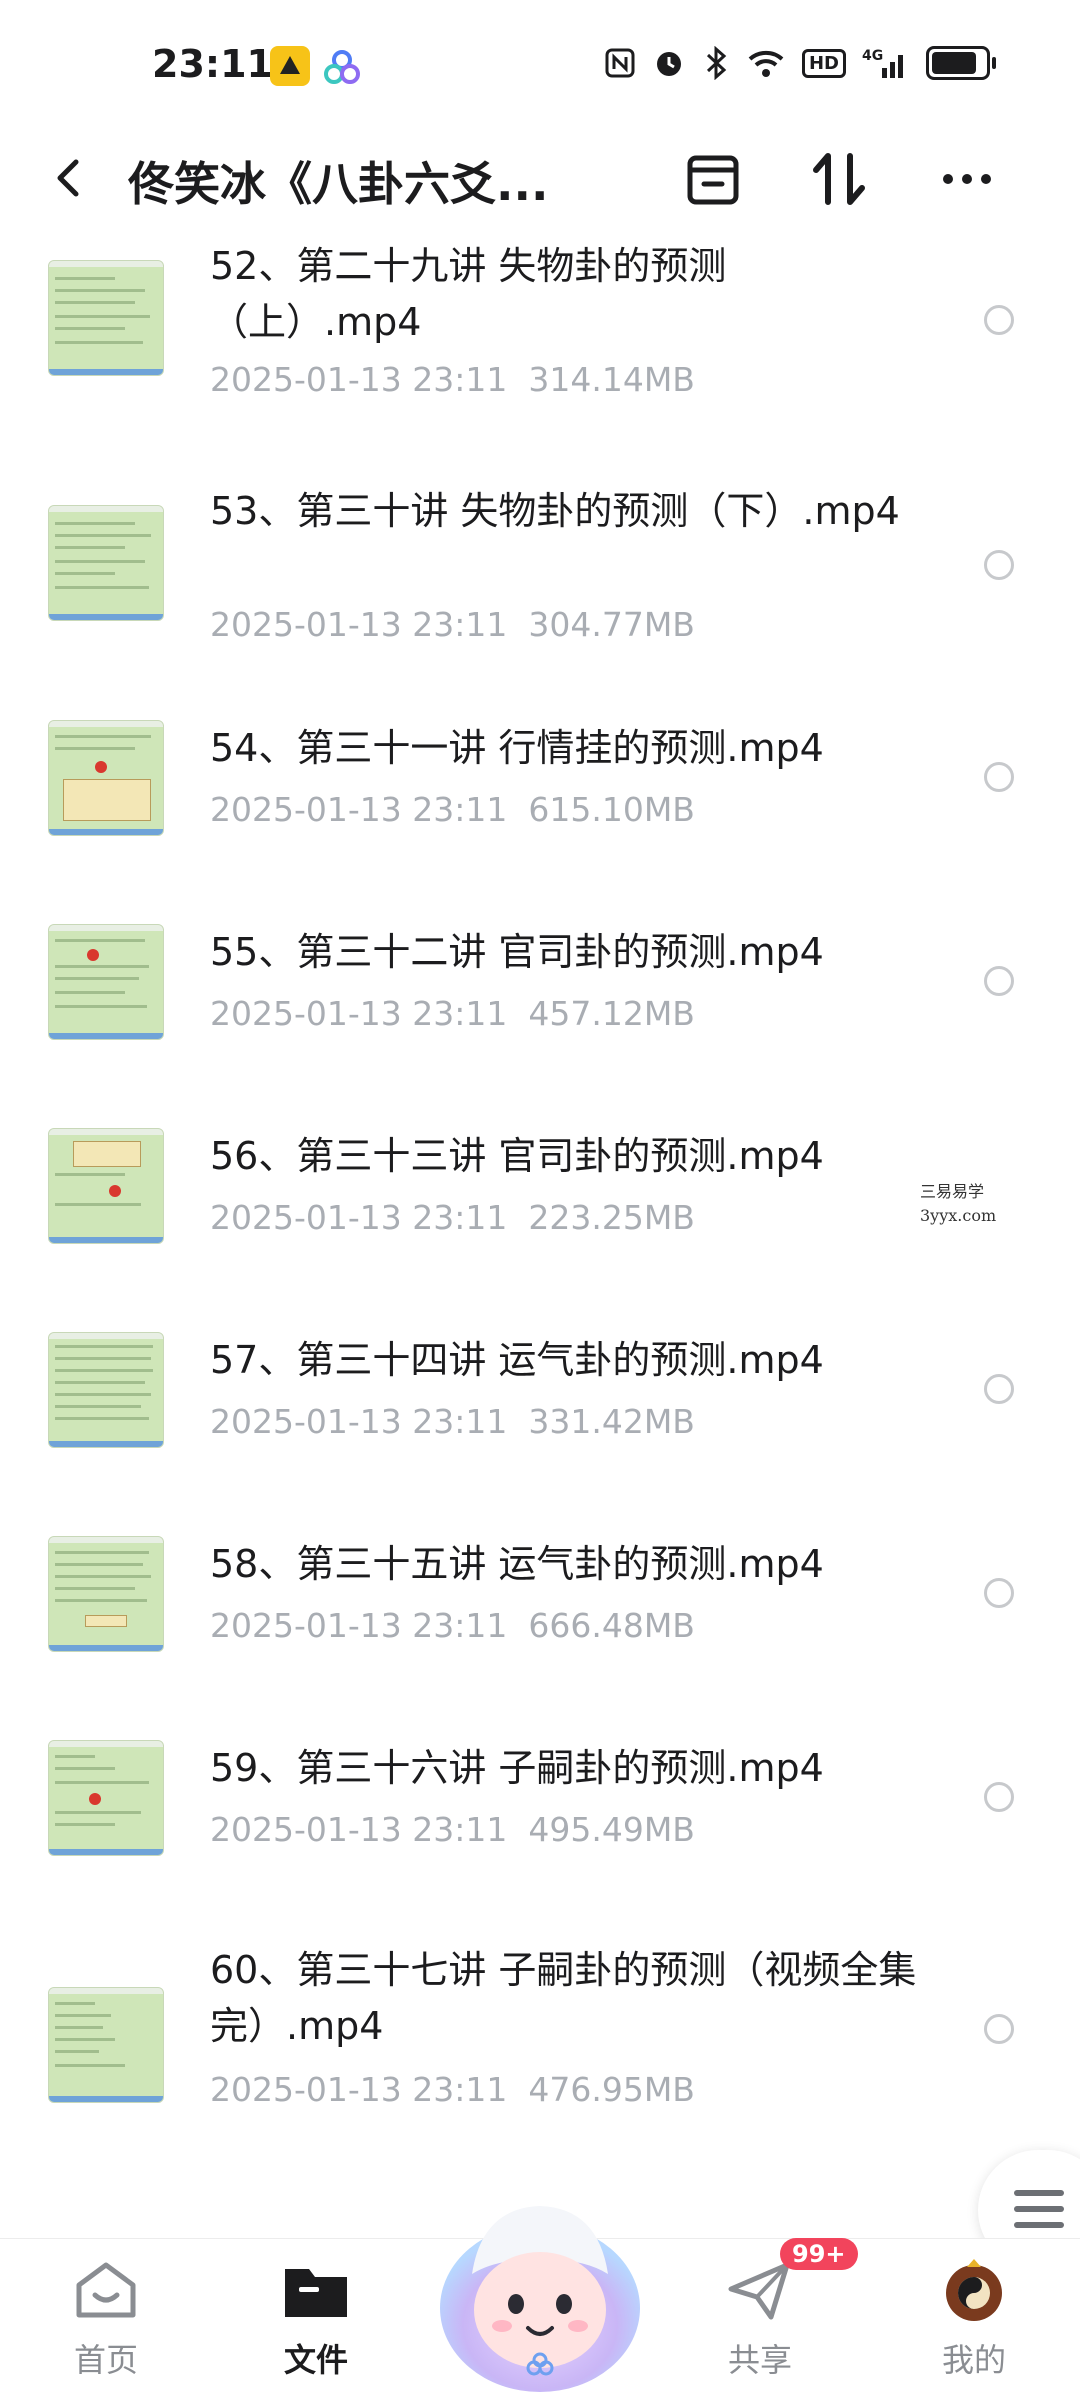 Image resolution: width=1080 pixels, height=2401 pixels. What do you see at coordinates (517, 1360) in the screenshot?
I see `file-name: 57、第三十四讲 运气卦的预测.mp4` at bounding box center [517, 1360].